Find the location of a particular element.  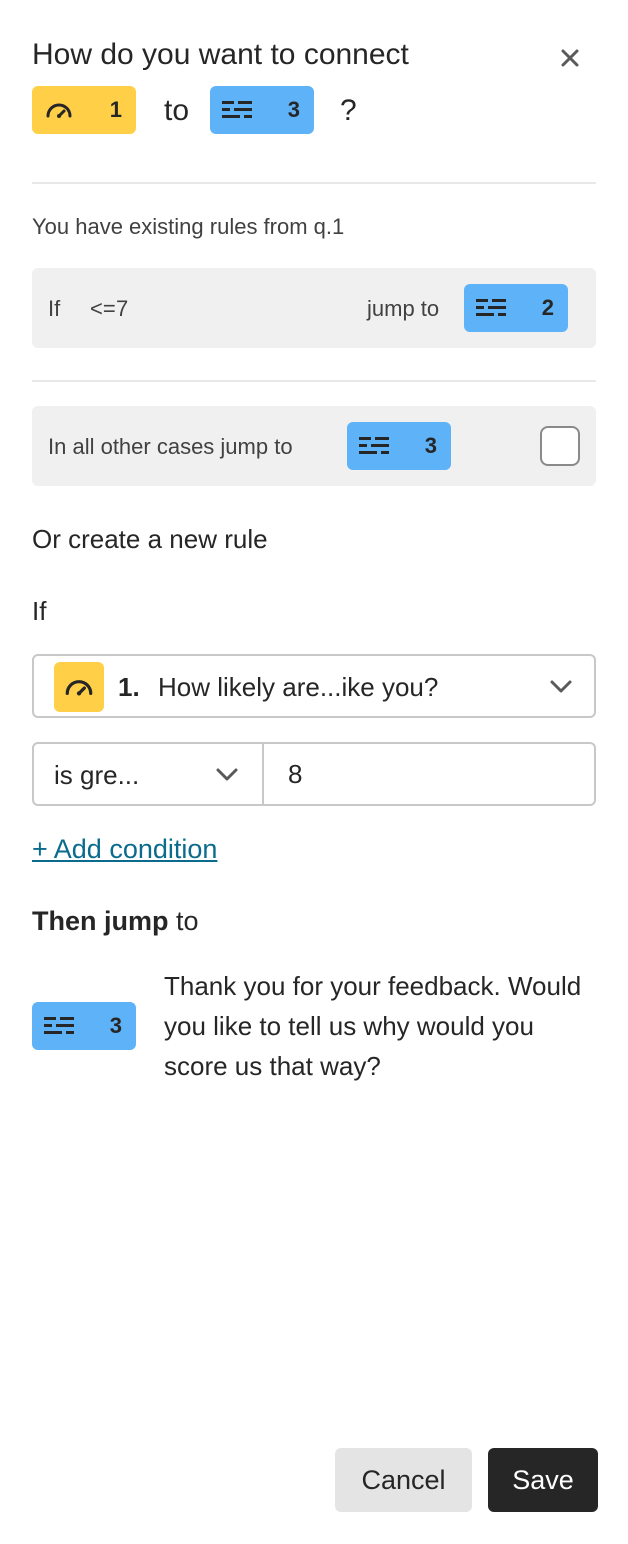

question-select: 1. How likely are...ike you? is located at coordinates (314, 686).